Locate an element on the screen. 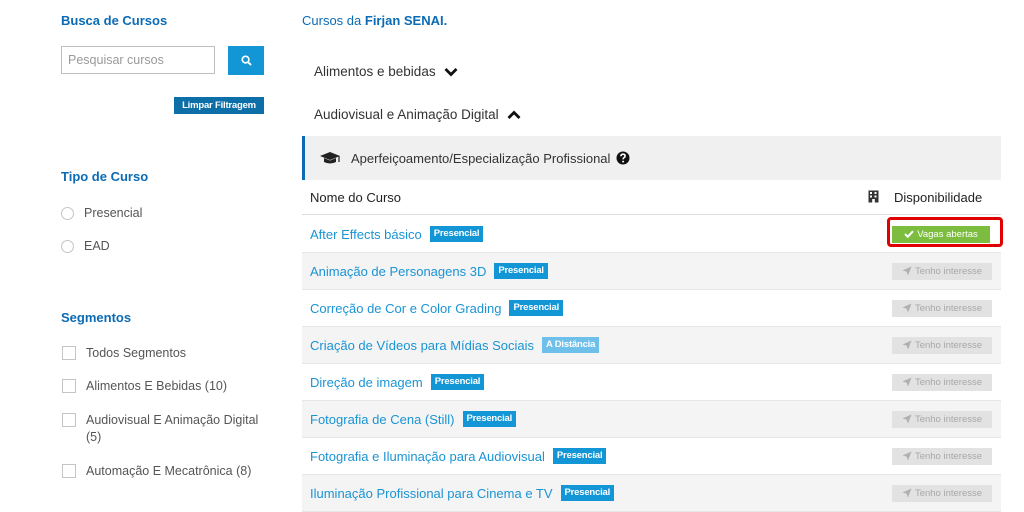  search-button is located at coordinates (246, 60).